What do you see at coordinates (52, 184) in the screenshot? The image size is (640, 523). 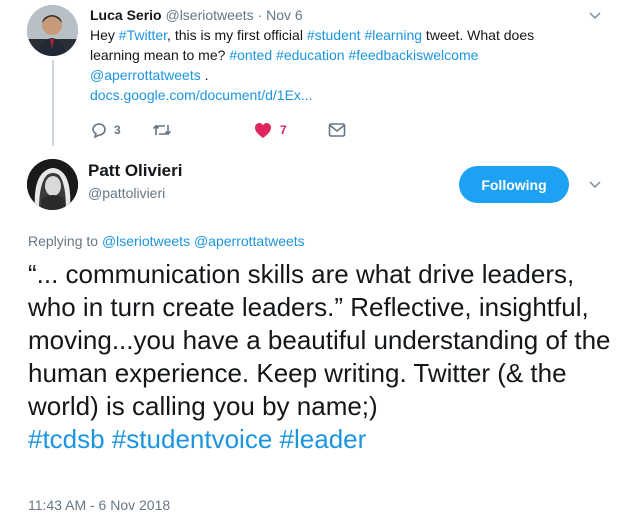 I see `patt-olivieri-avatar` at bounding box center [52, 184].